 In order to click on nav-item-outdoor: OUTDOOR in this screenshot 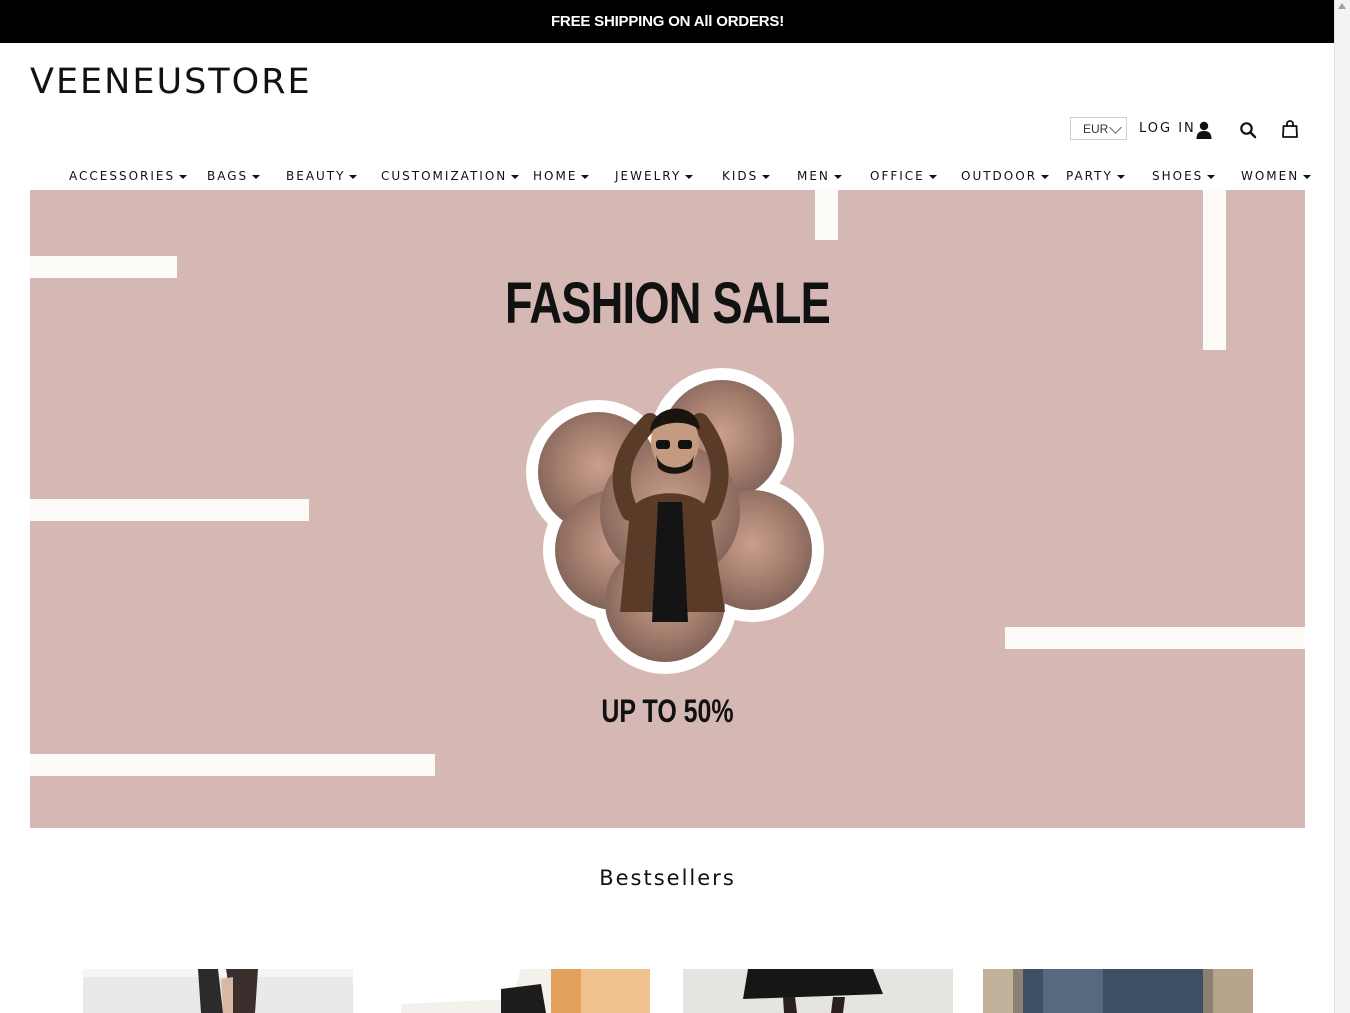, I will do `click(1005, 176)`.